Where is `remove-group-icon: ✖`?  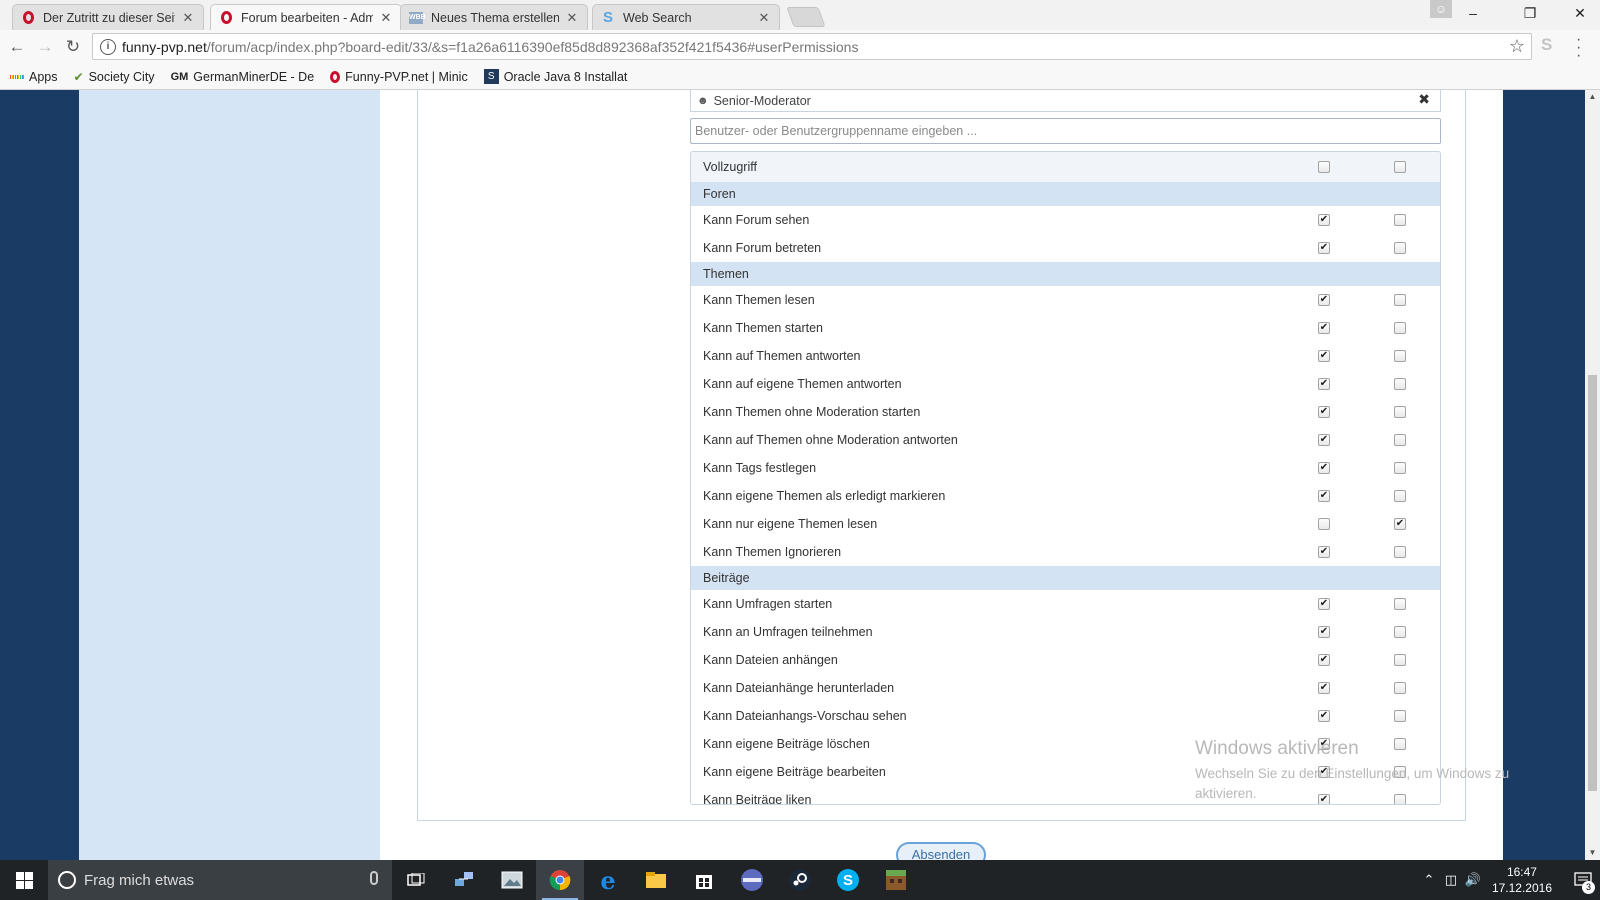
remove-group-icon: ✖ is located at coordinates (1424, 99).